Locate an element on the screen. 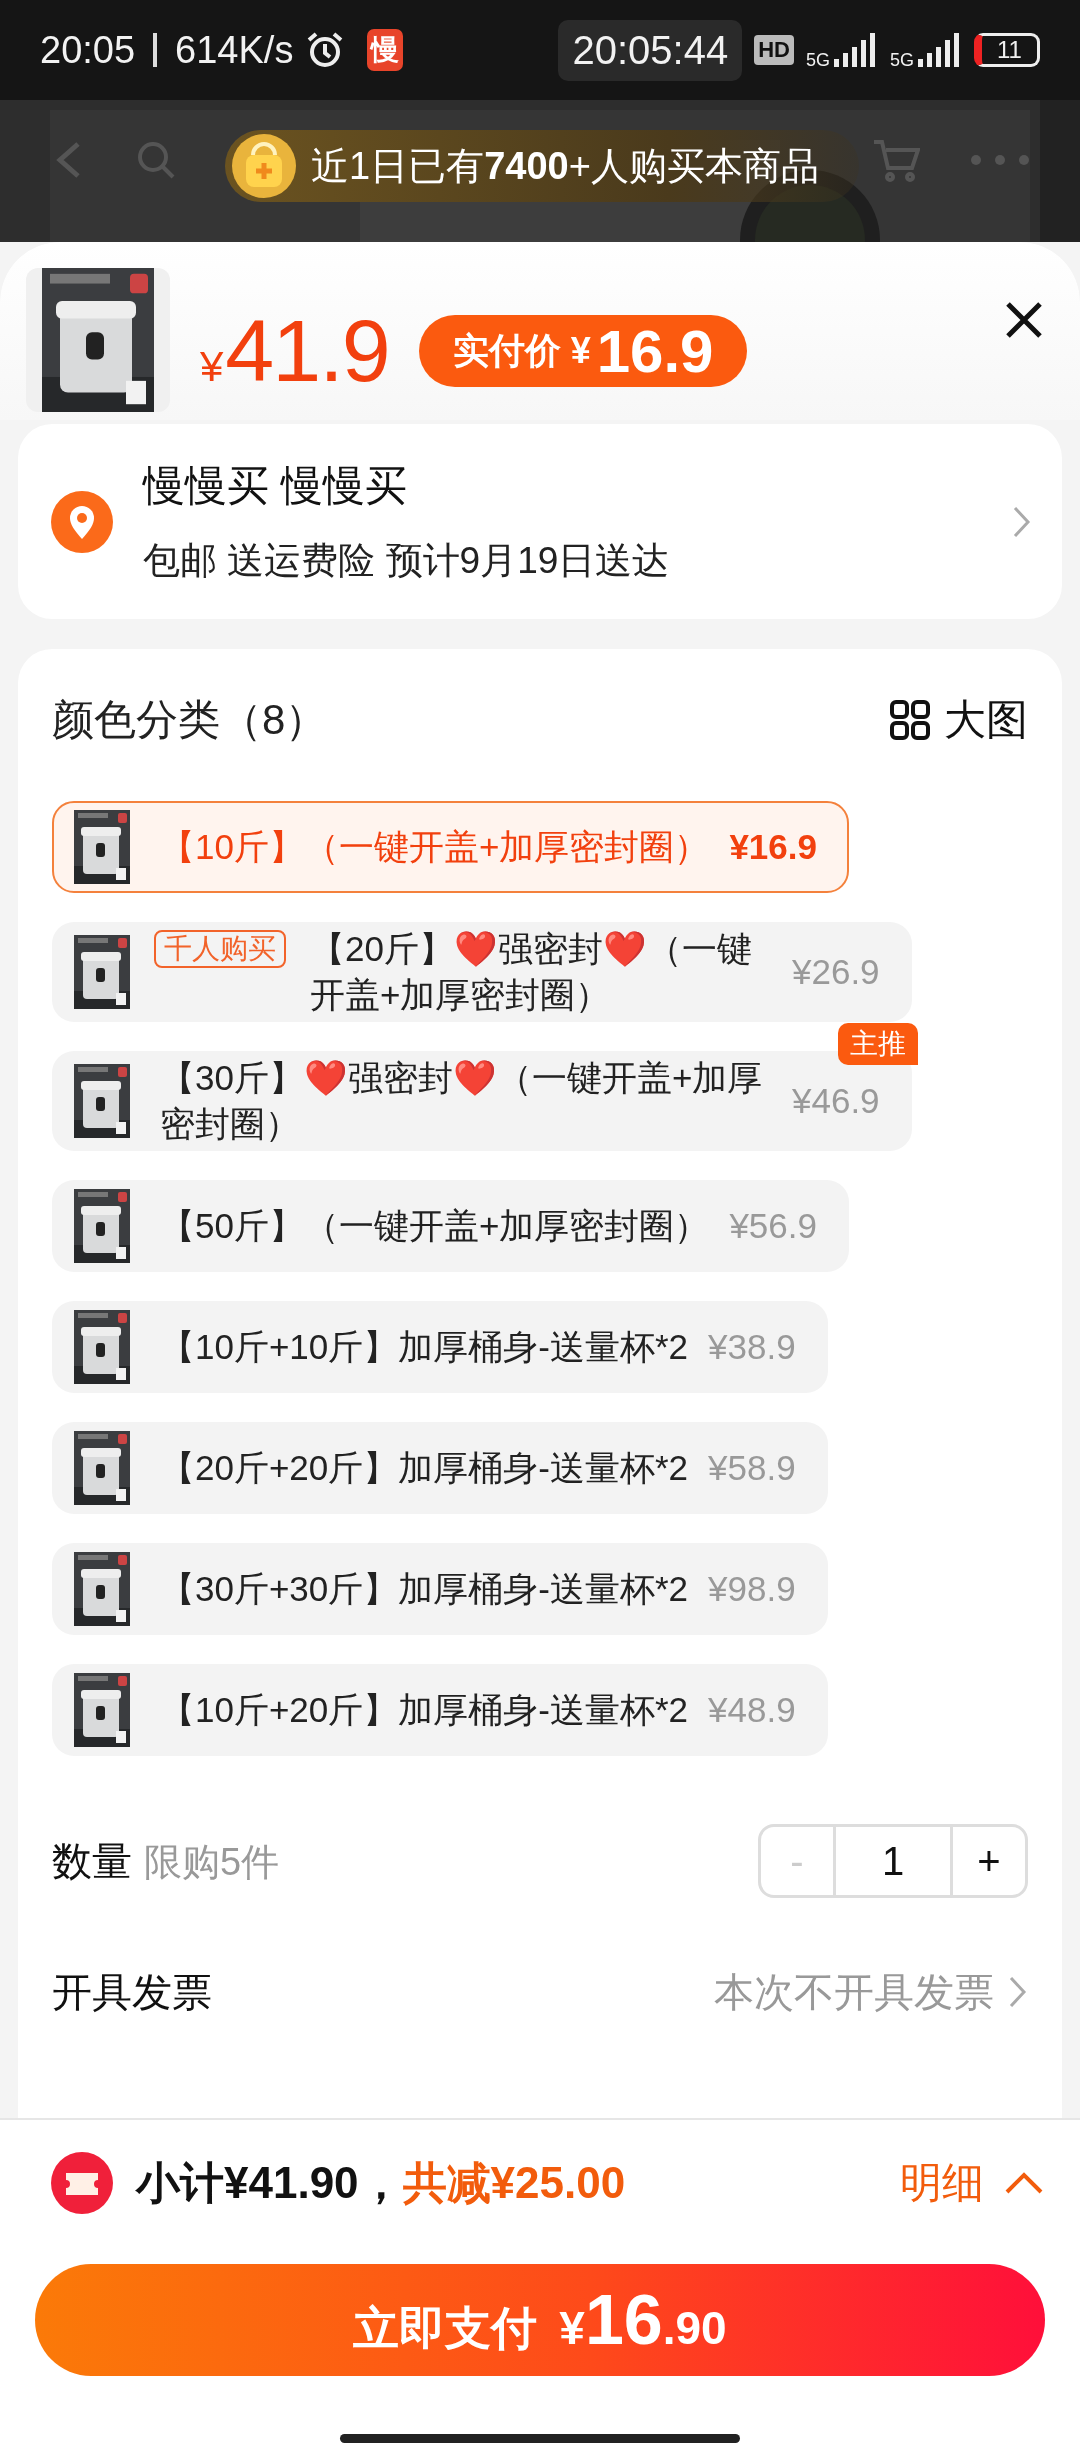 The image size is (1080, 2460). price-text: ¥41.9 is located at coordinates (294, 351).